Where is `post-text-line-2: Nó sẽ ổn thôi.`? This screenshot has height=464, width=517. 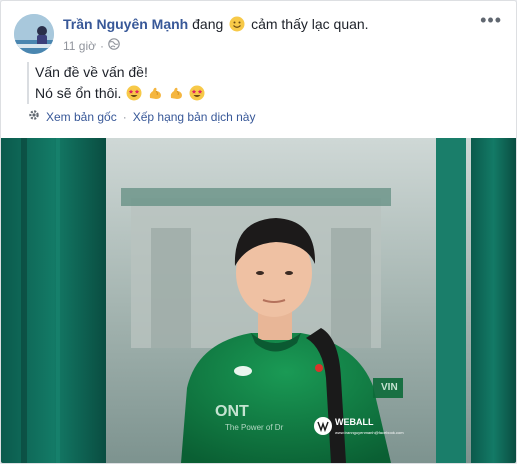
post-text-line-2: Nó sẽ ổn thôi. is located at coordinates (120, 93).